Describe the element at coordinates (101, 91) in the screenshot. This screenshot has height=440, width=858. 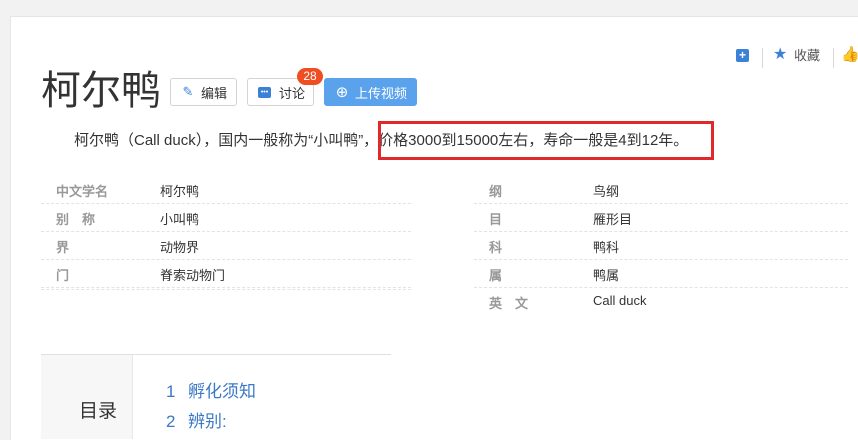
I see `page-title: 柯尔鸭` at that location.